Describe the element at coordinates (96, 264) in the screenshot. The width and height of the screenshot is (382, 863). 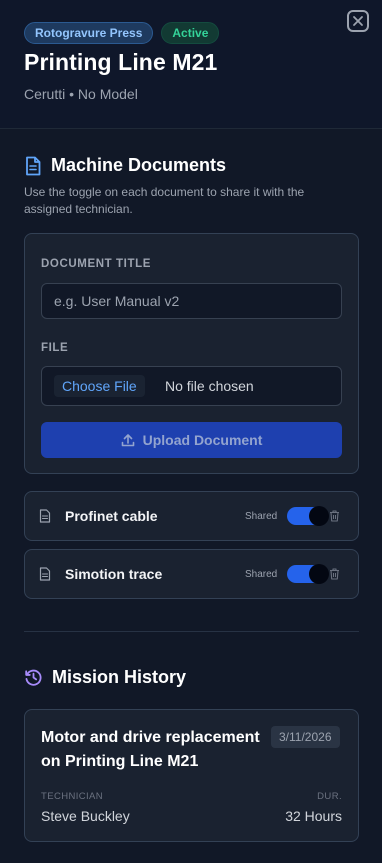
I see `document-title-label: DOCUMENT TITLE` at that location.